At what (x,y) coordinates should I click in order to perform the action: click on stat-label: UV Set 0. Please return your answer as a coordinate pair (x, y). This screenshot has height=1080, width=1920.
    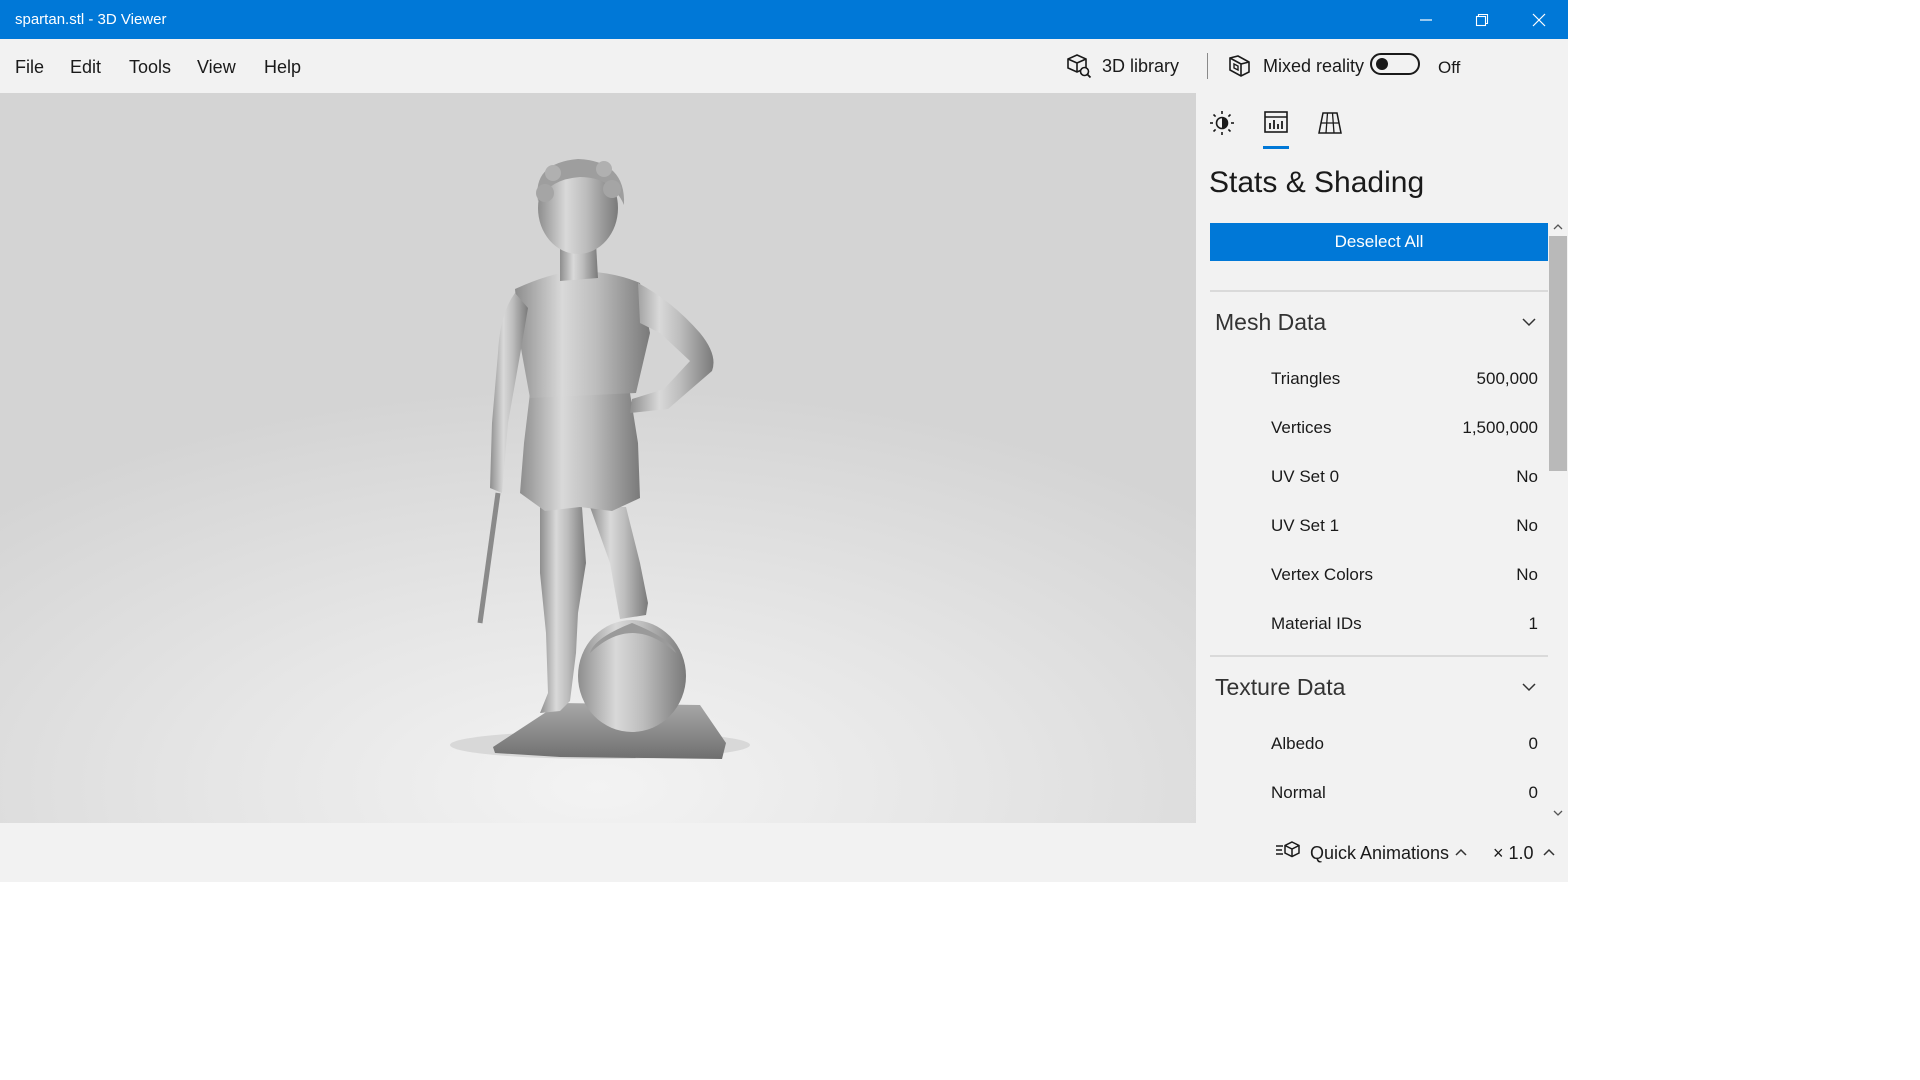
    Looking at the image, I should click on (1305, 476).